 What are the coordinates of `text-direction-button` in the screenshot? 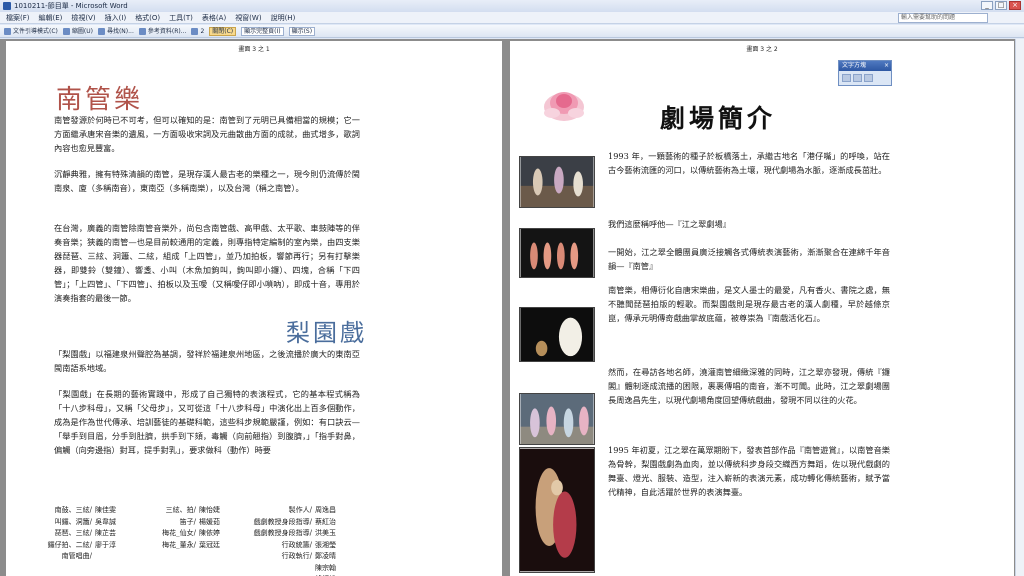 It's located at (868, 78).